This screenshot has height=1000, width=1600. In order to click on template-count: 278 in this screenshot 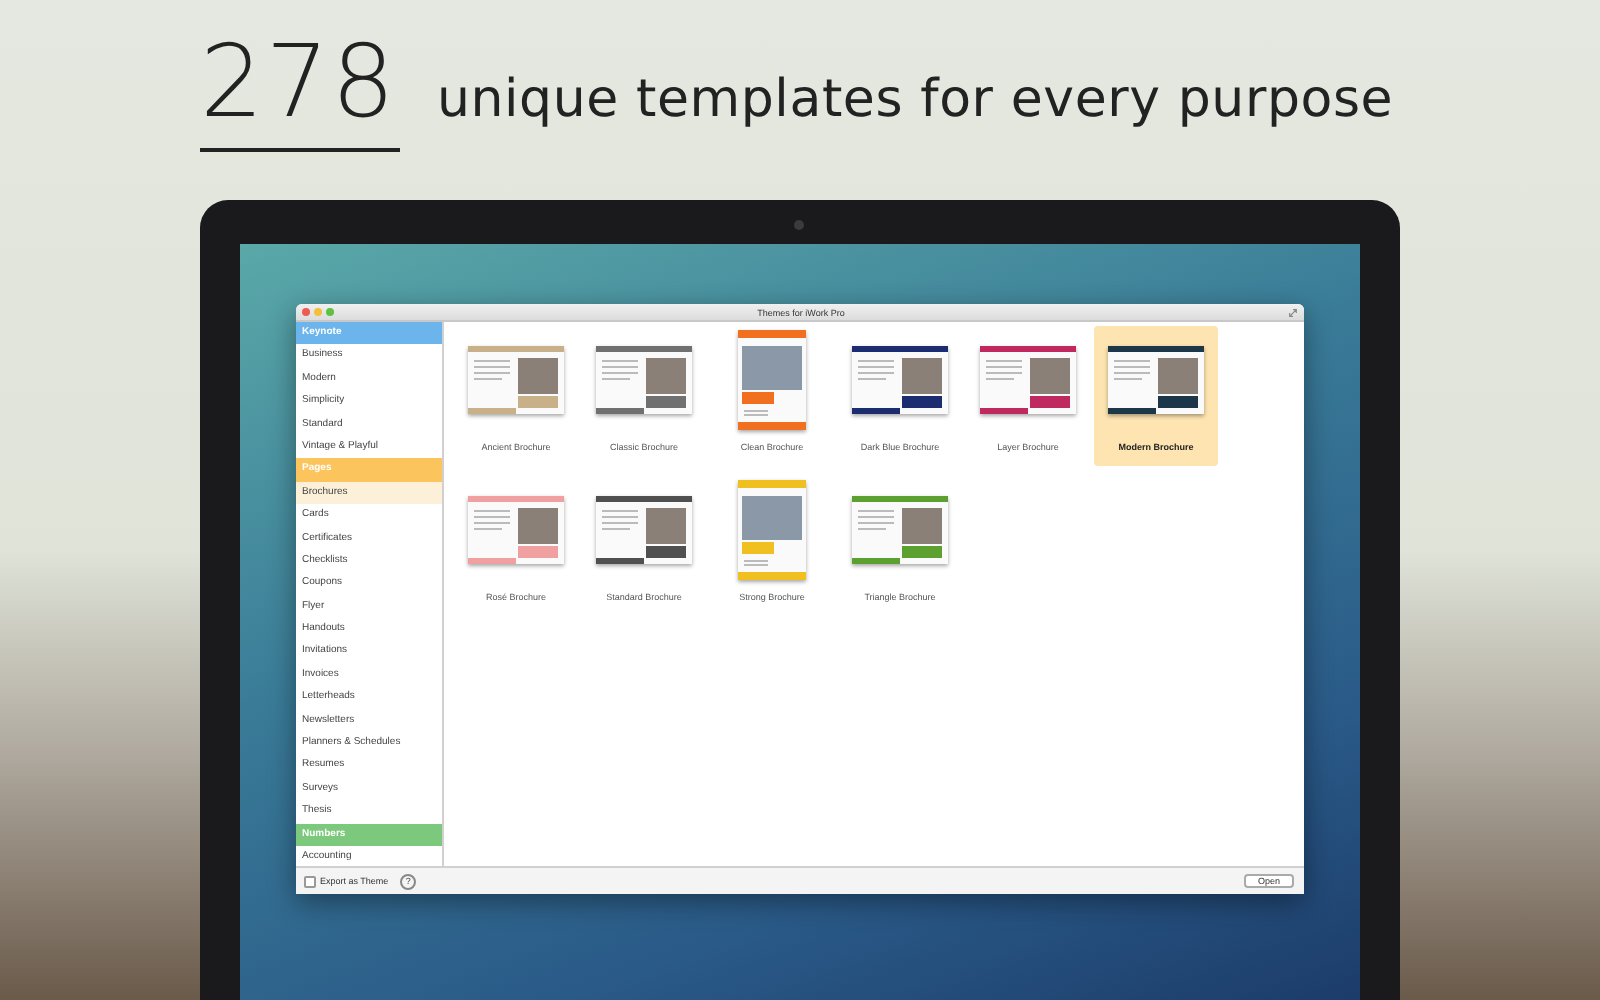, I will do `click(300, 88)`.